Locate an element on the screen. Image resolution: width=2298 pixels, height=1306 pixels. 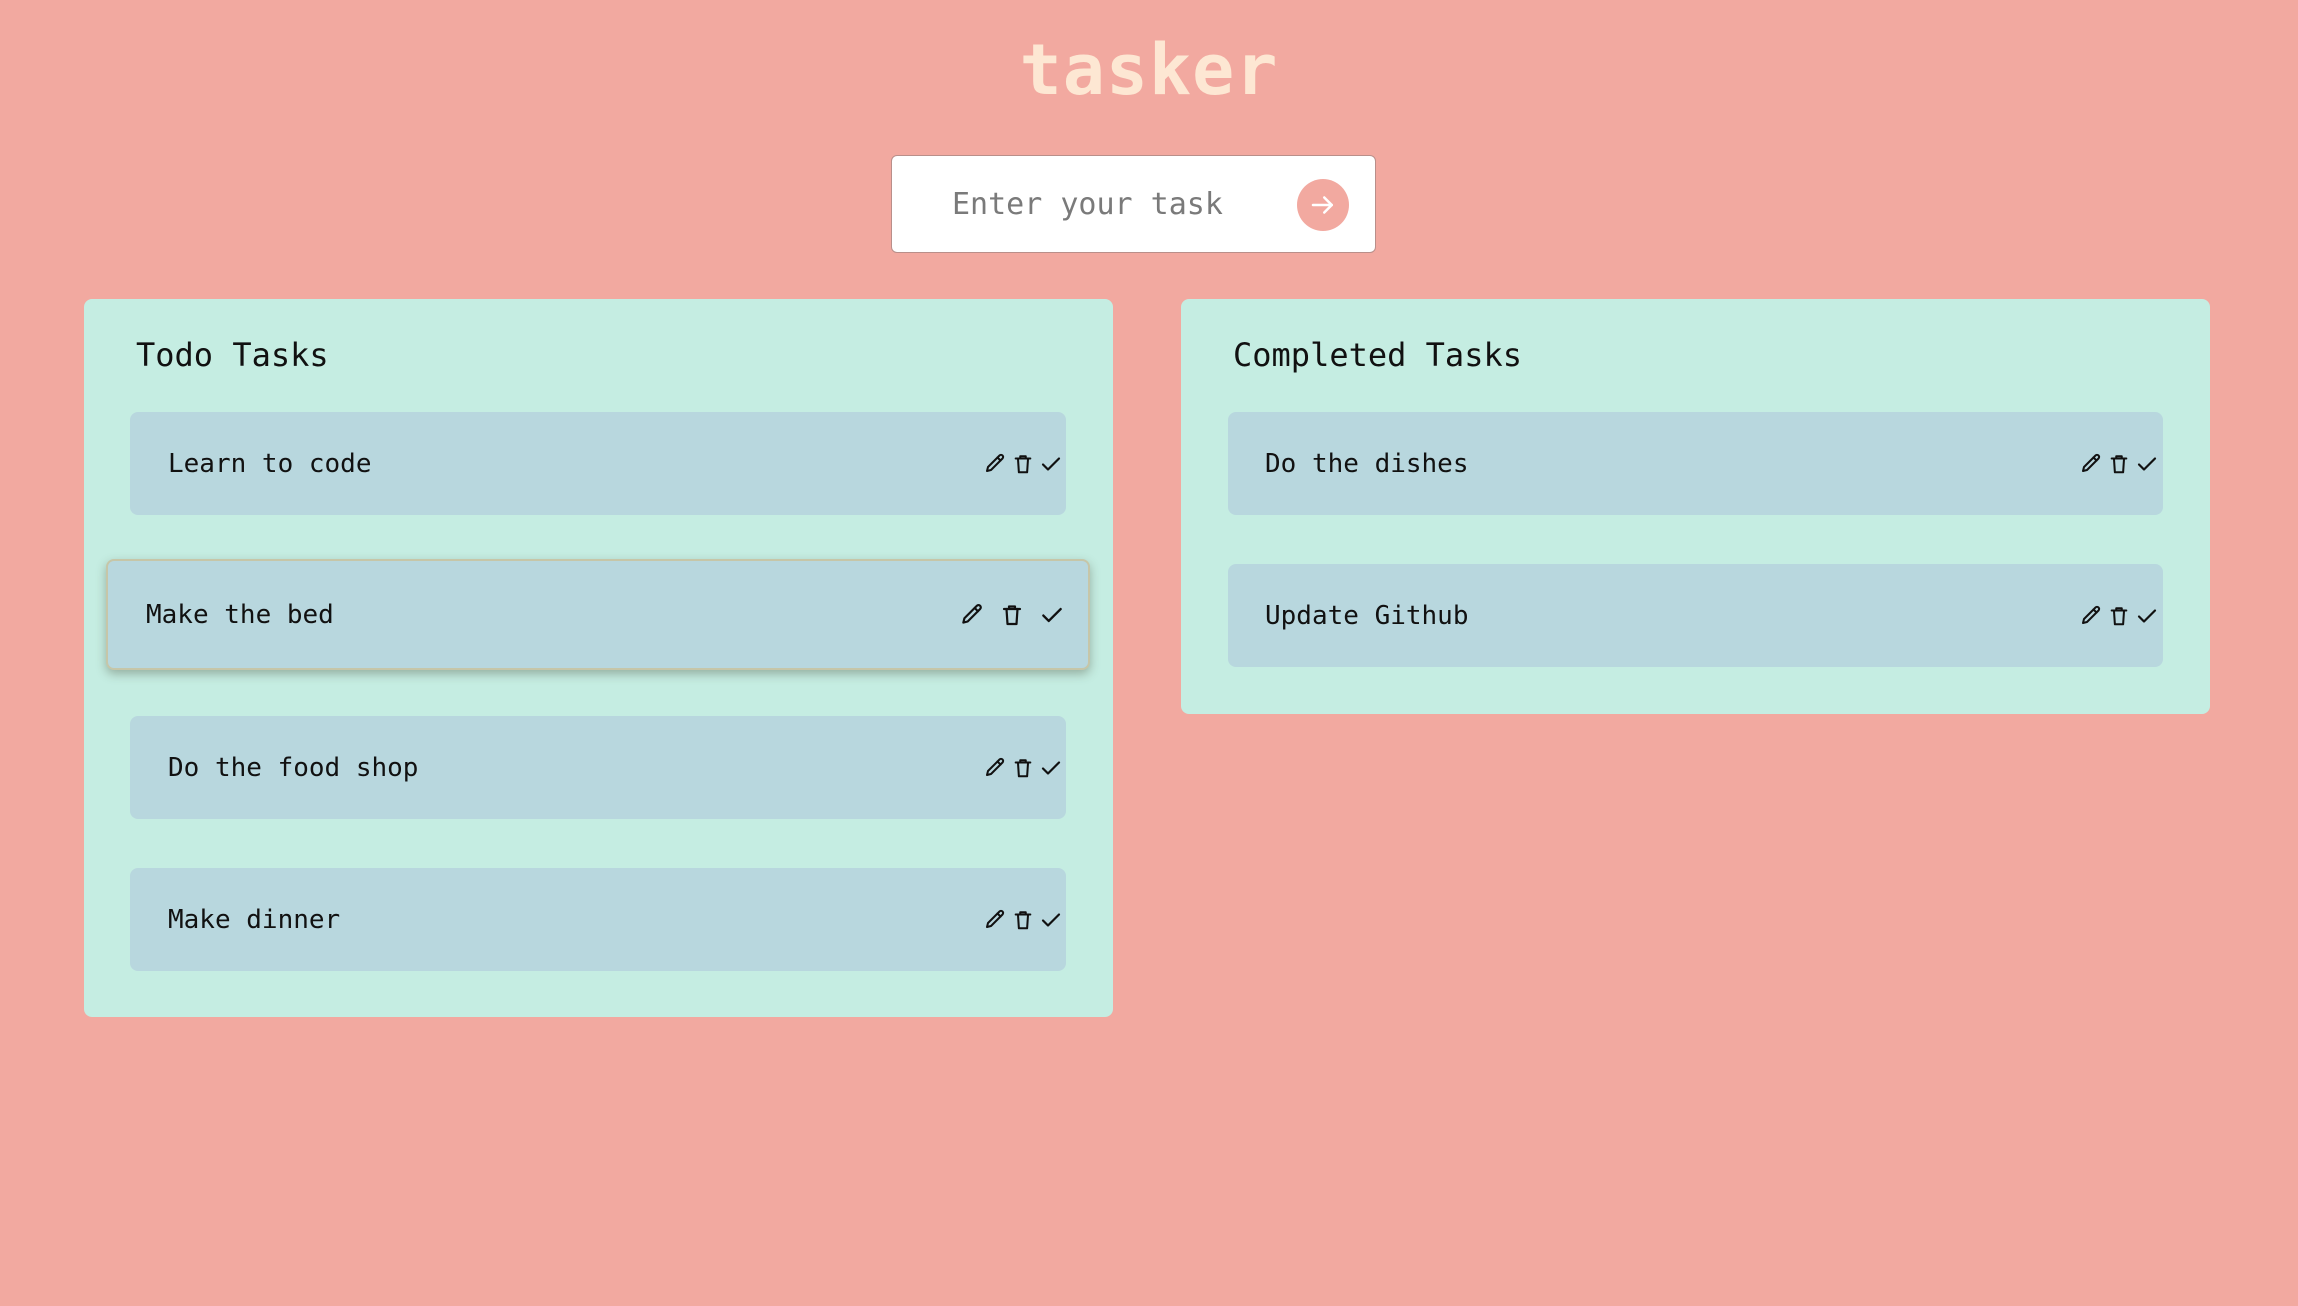
add-task-button is located at coordinates (1323, 205).